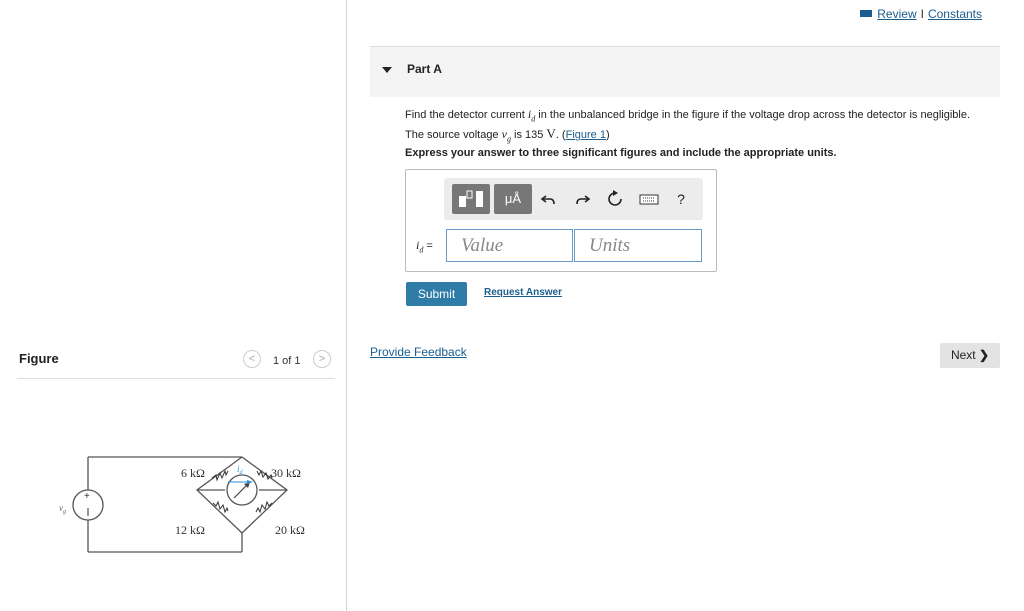 The height and width of the screenshot is (611, 1024). What do you see at coordinates (182, 504) in the screenshot?
I see `bridge-circuit-figure: + vg id 6 kΩ 30 kΩ 12 kΩ 20 kΩ` at bounding box center [182, 504].